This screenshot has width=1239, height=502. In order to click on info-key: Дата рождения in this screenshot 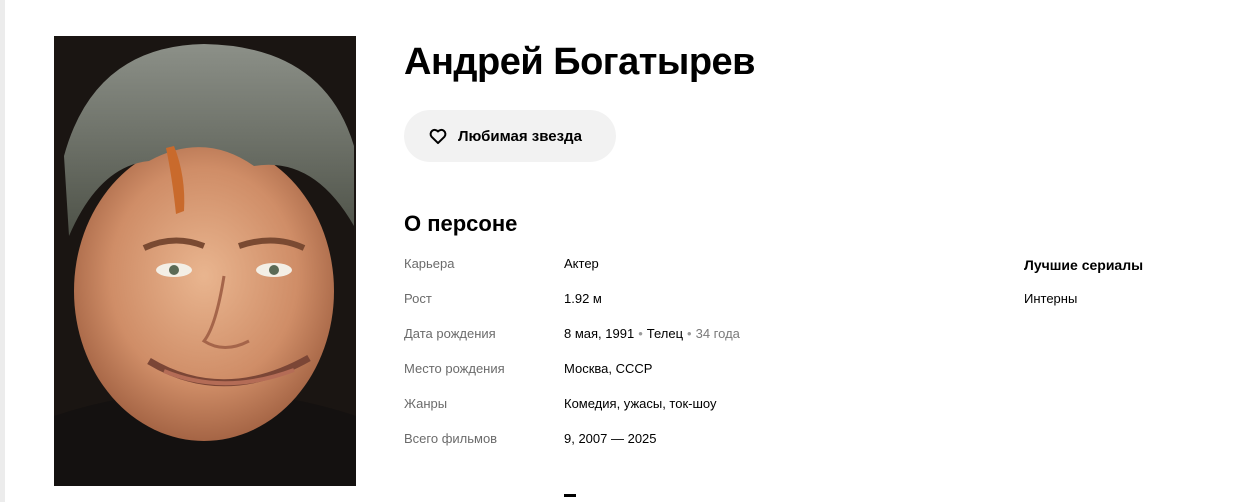, I will do `click(450, 333)`.